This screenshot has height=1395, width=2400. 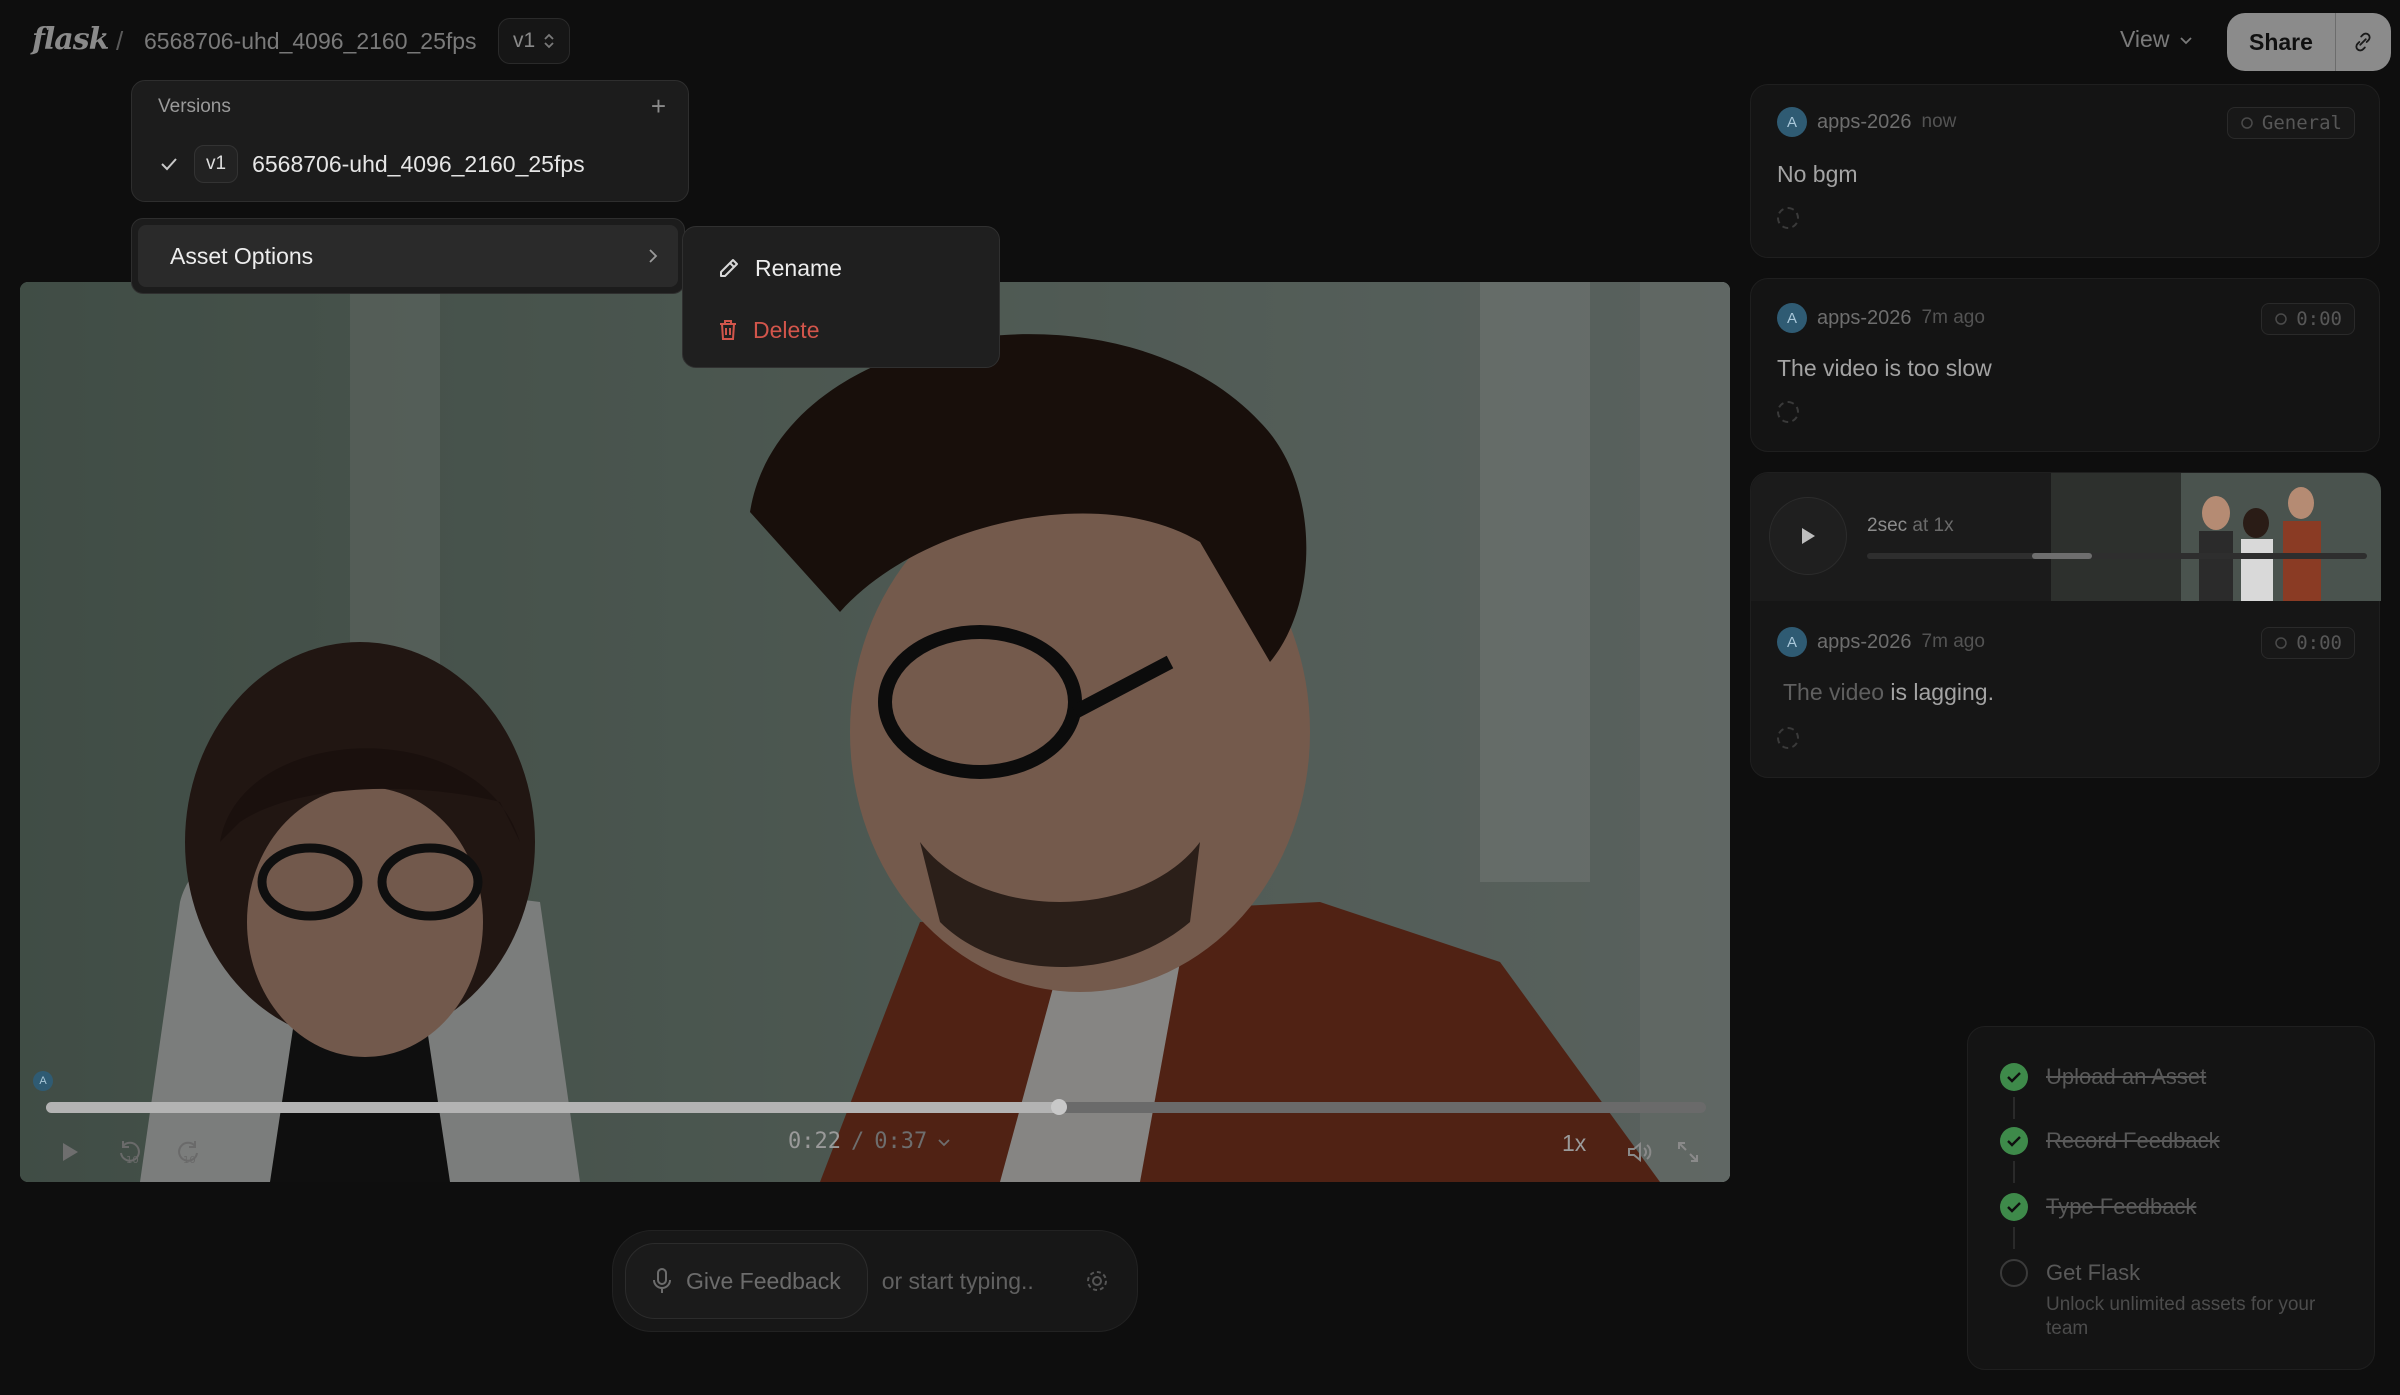 I want to click on share-button: Share, so click(x=2281, y=42).